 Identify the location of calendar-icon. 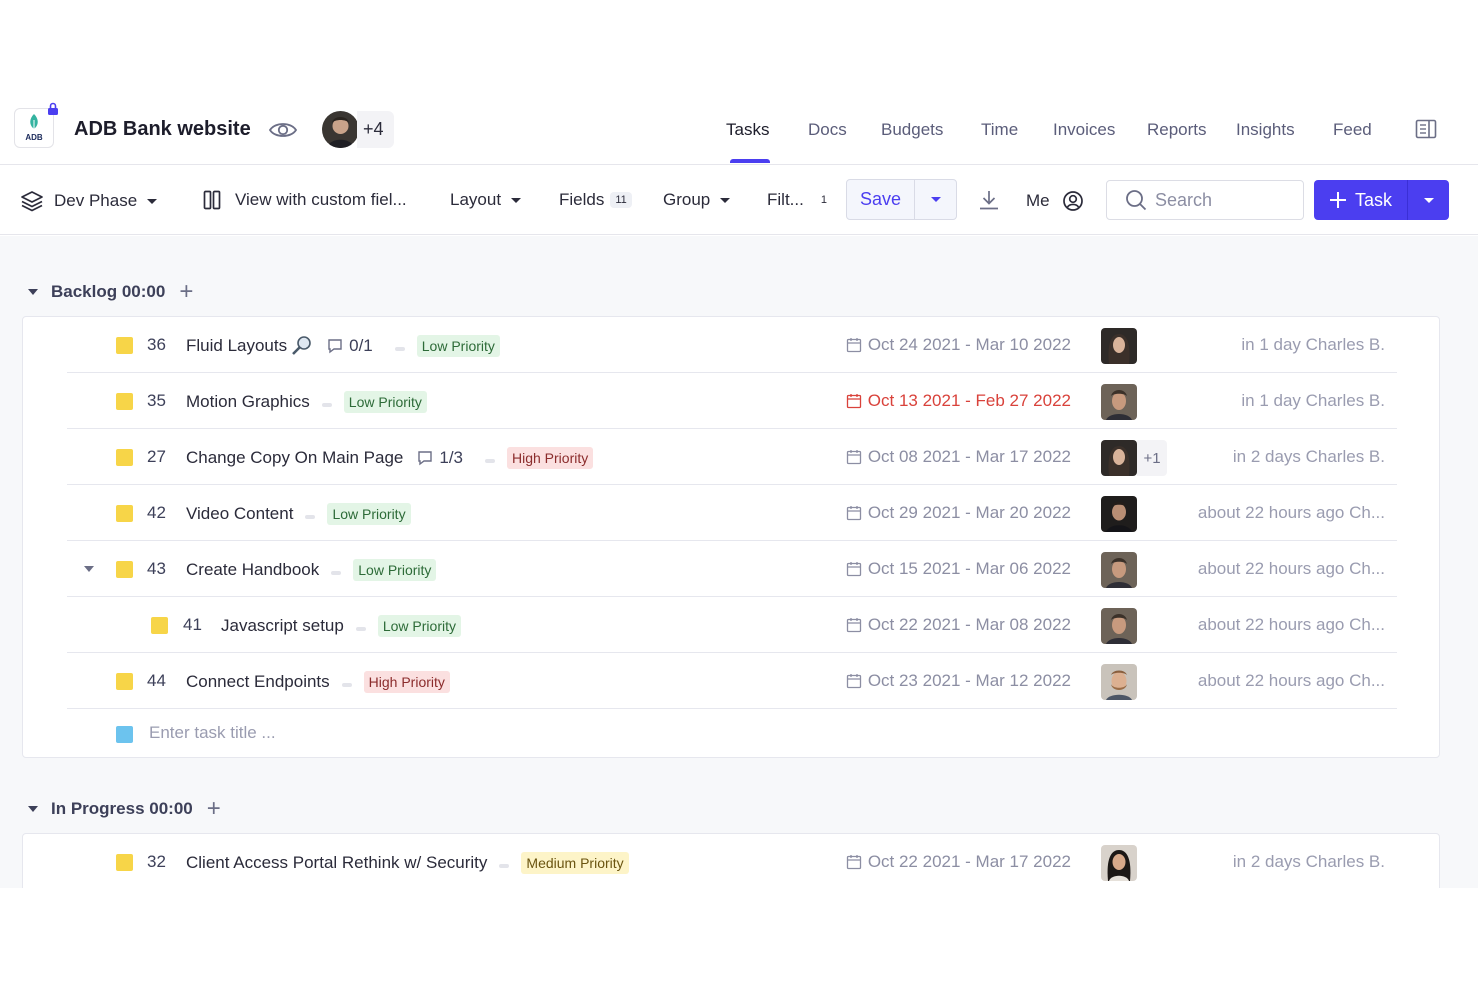
(853, 862).